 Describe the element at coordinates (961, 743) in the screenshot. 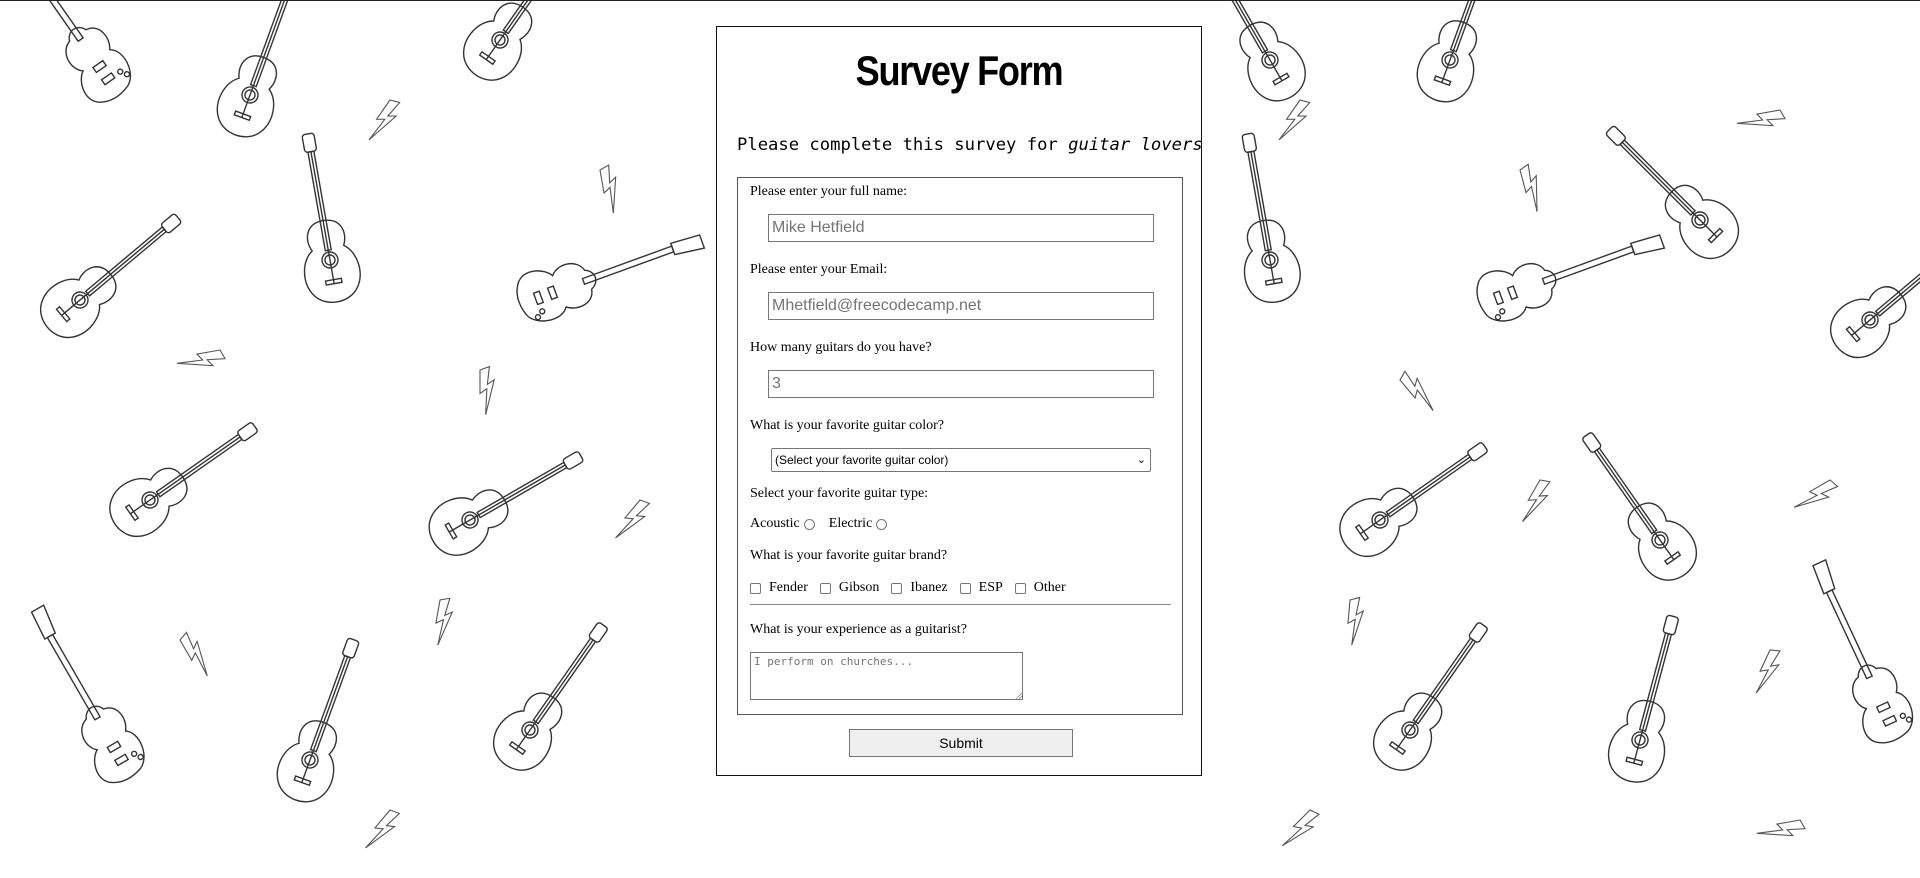

I see `submit-button: Submit` at that location.